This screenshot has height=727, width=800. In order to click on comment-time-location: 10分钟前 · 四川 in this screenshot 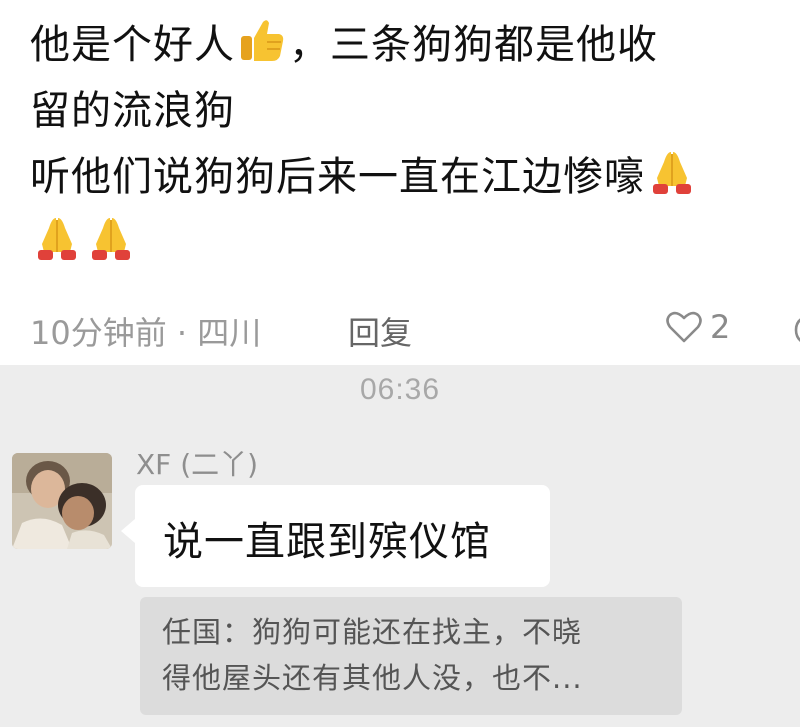, I will do `click(146, 333)`.